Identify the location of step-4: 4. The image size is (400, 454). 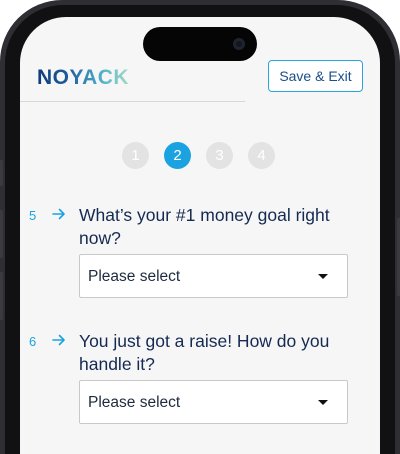
(261, 155).